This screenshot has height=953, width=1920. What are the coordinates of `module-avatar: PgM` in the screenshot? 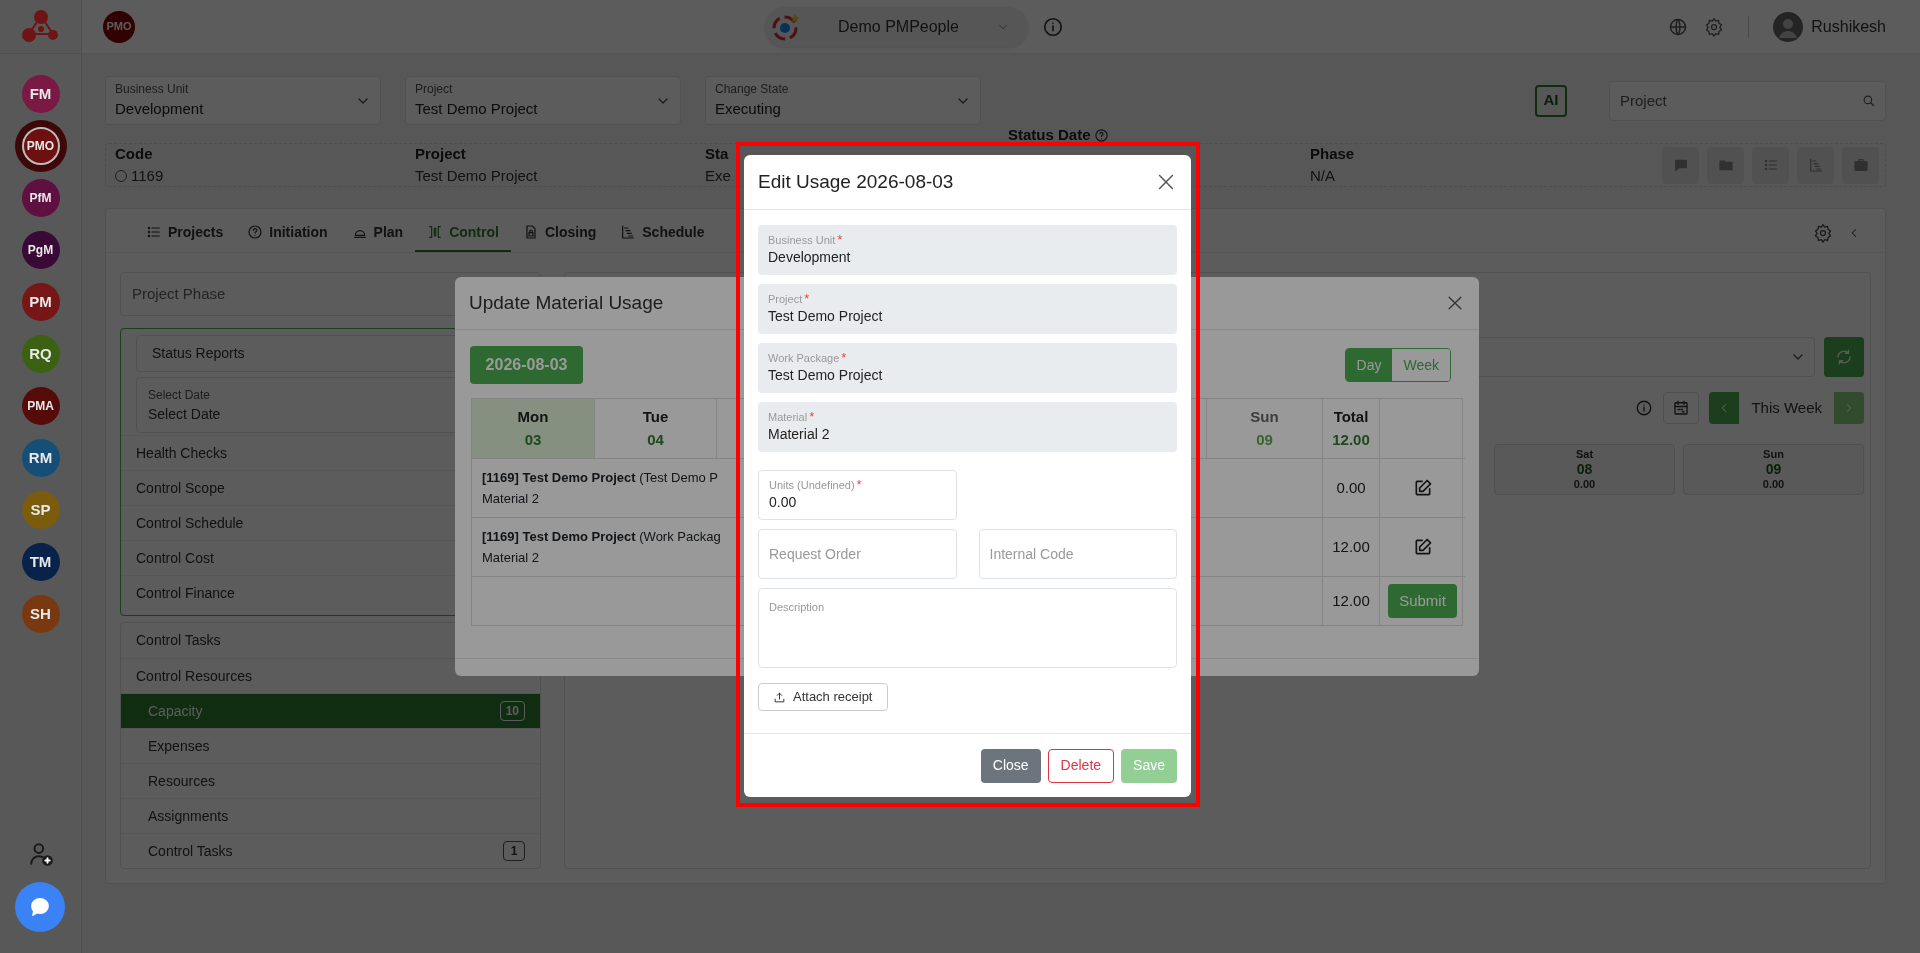 It's located at (40, 250).